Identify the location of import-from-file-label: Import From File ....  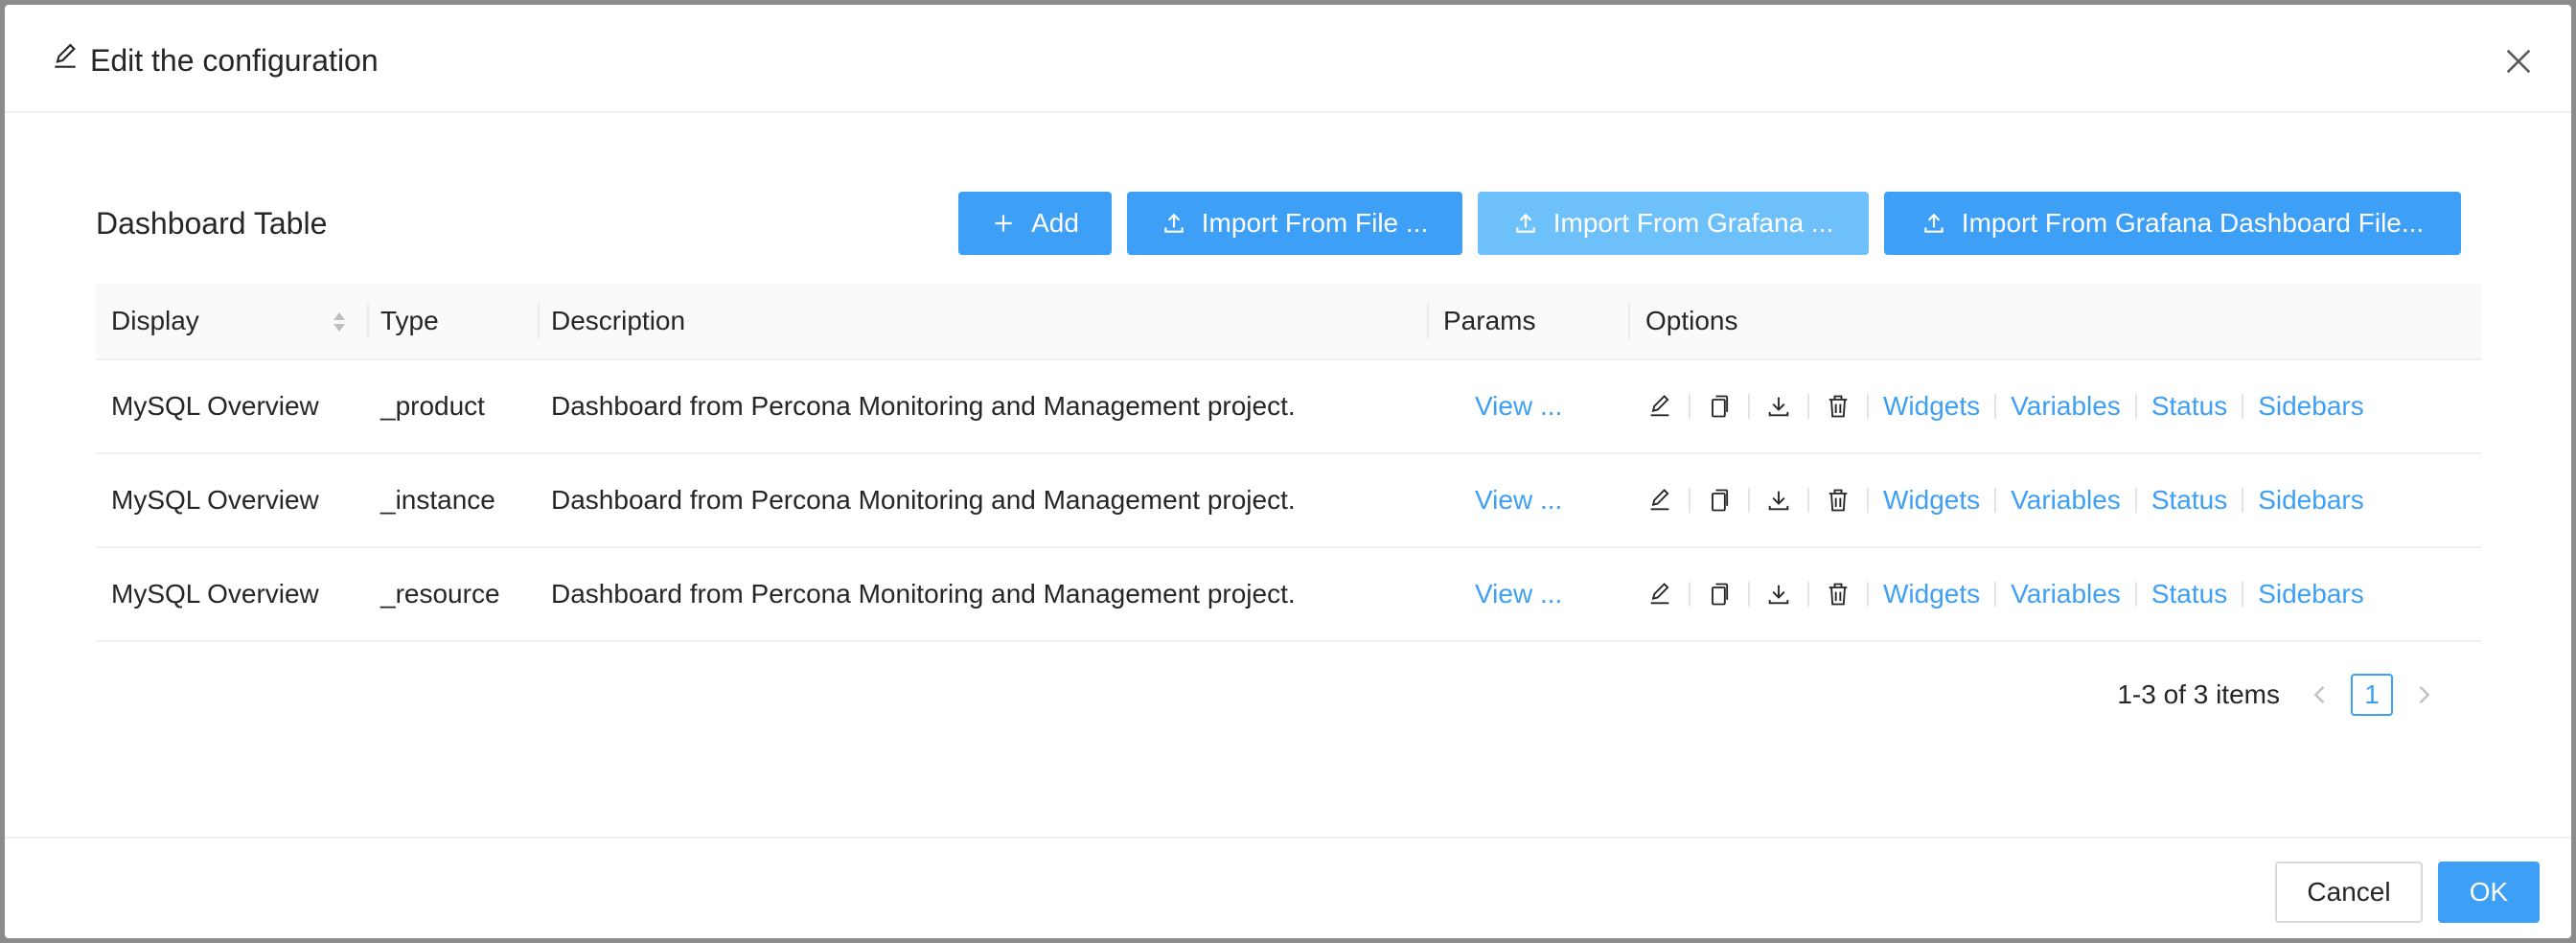
(1315, 223).